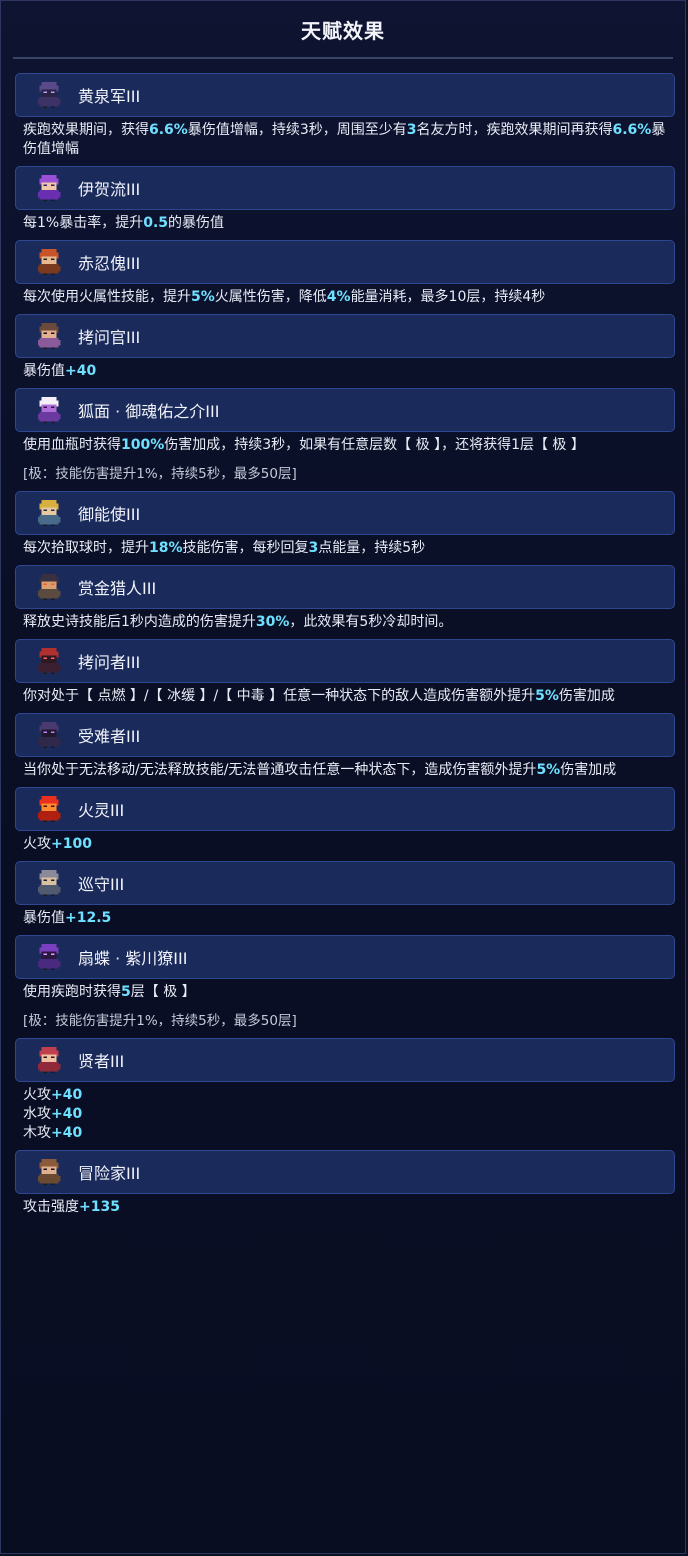 This screenshot has width=688, height=1556. Describe the element at coordinates (72, 445) in the screenshot. I see `desc-text: 使用血瓶时获得` at that location.